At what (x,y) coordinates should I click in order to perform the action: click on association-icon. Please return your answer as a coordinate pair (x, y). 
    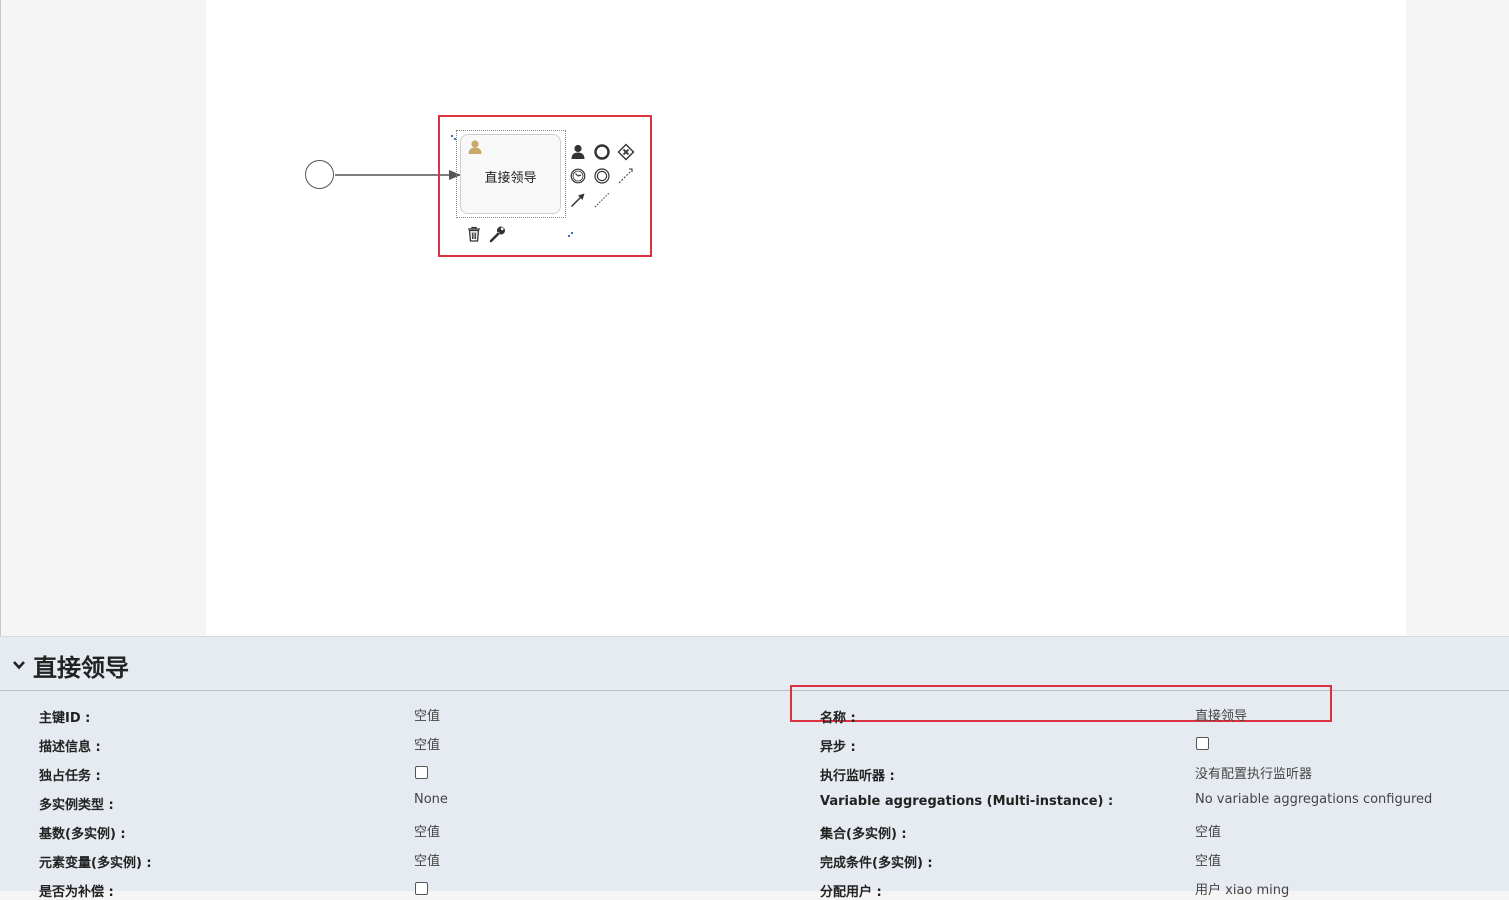
    Looking at the image, I should click on (626, 176).